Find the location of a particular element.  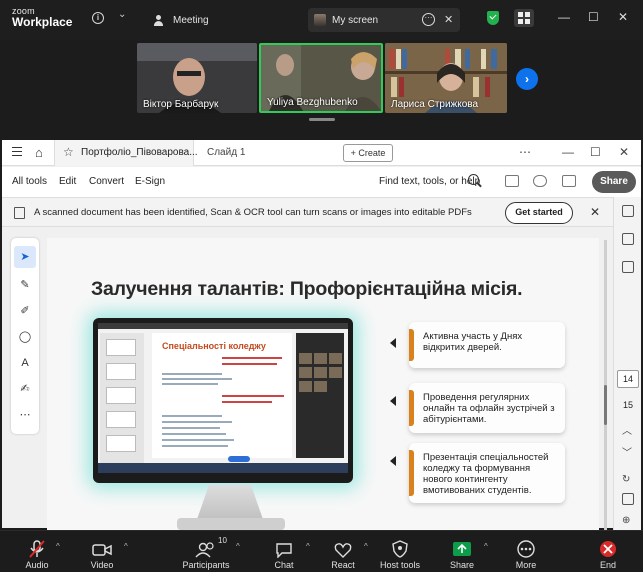

security-shield-icon is located at coordinates (493, 18).